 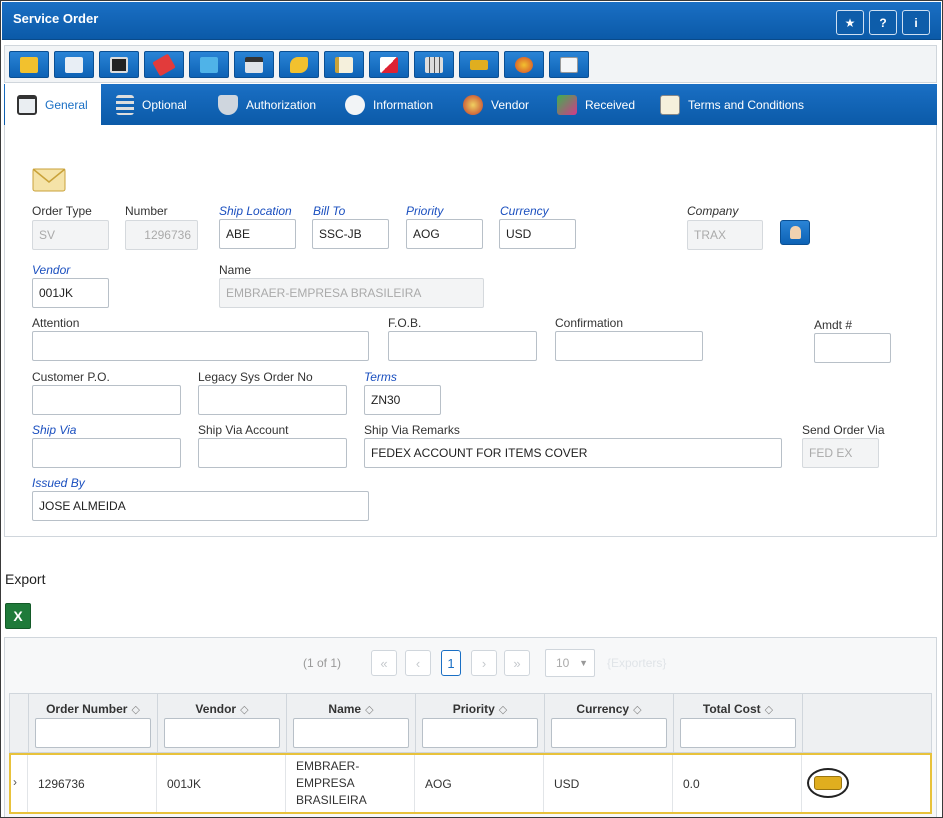 I want to click on undo-button, so click(x=299, y=64).